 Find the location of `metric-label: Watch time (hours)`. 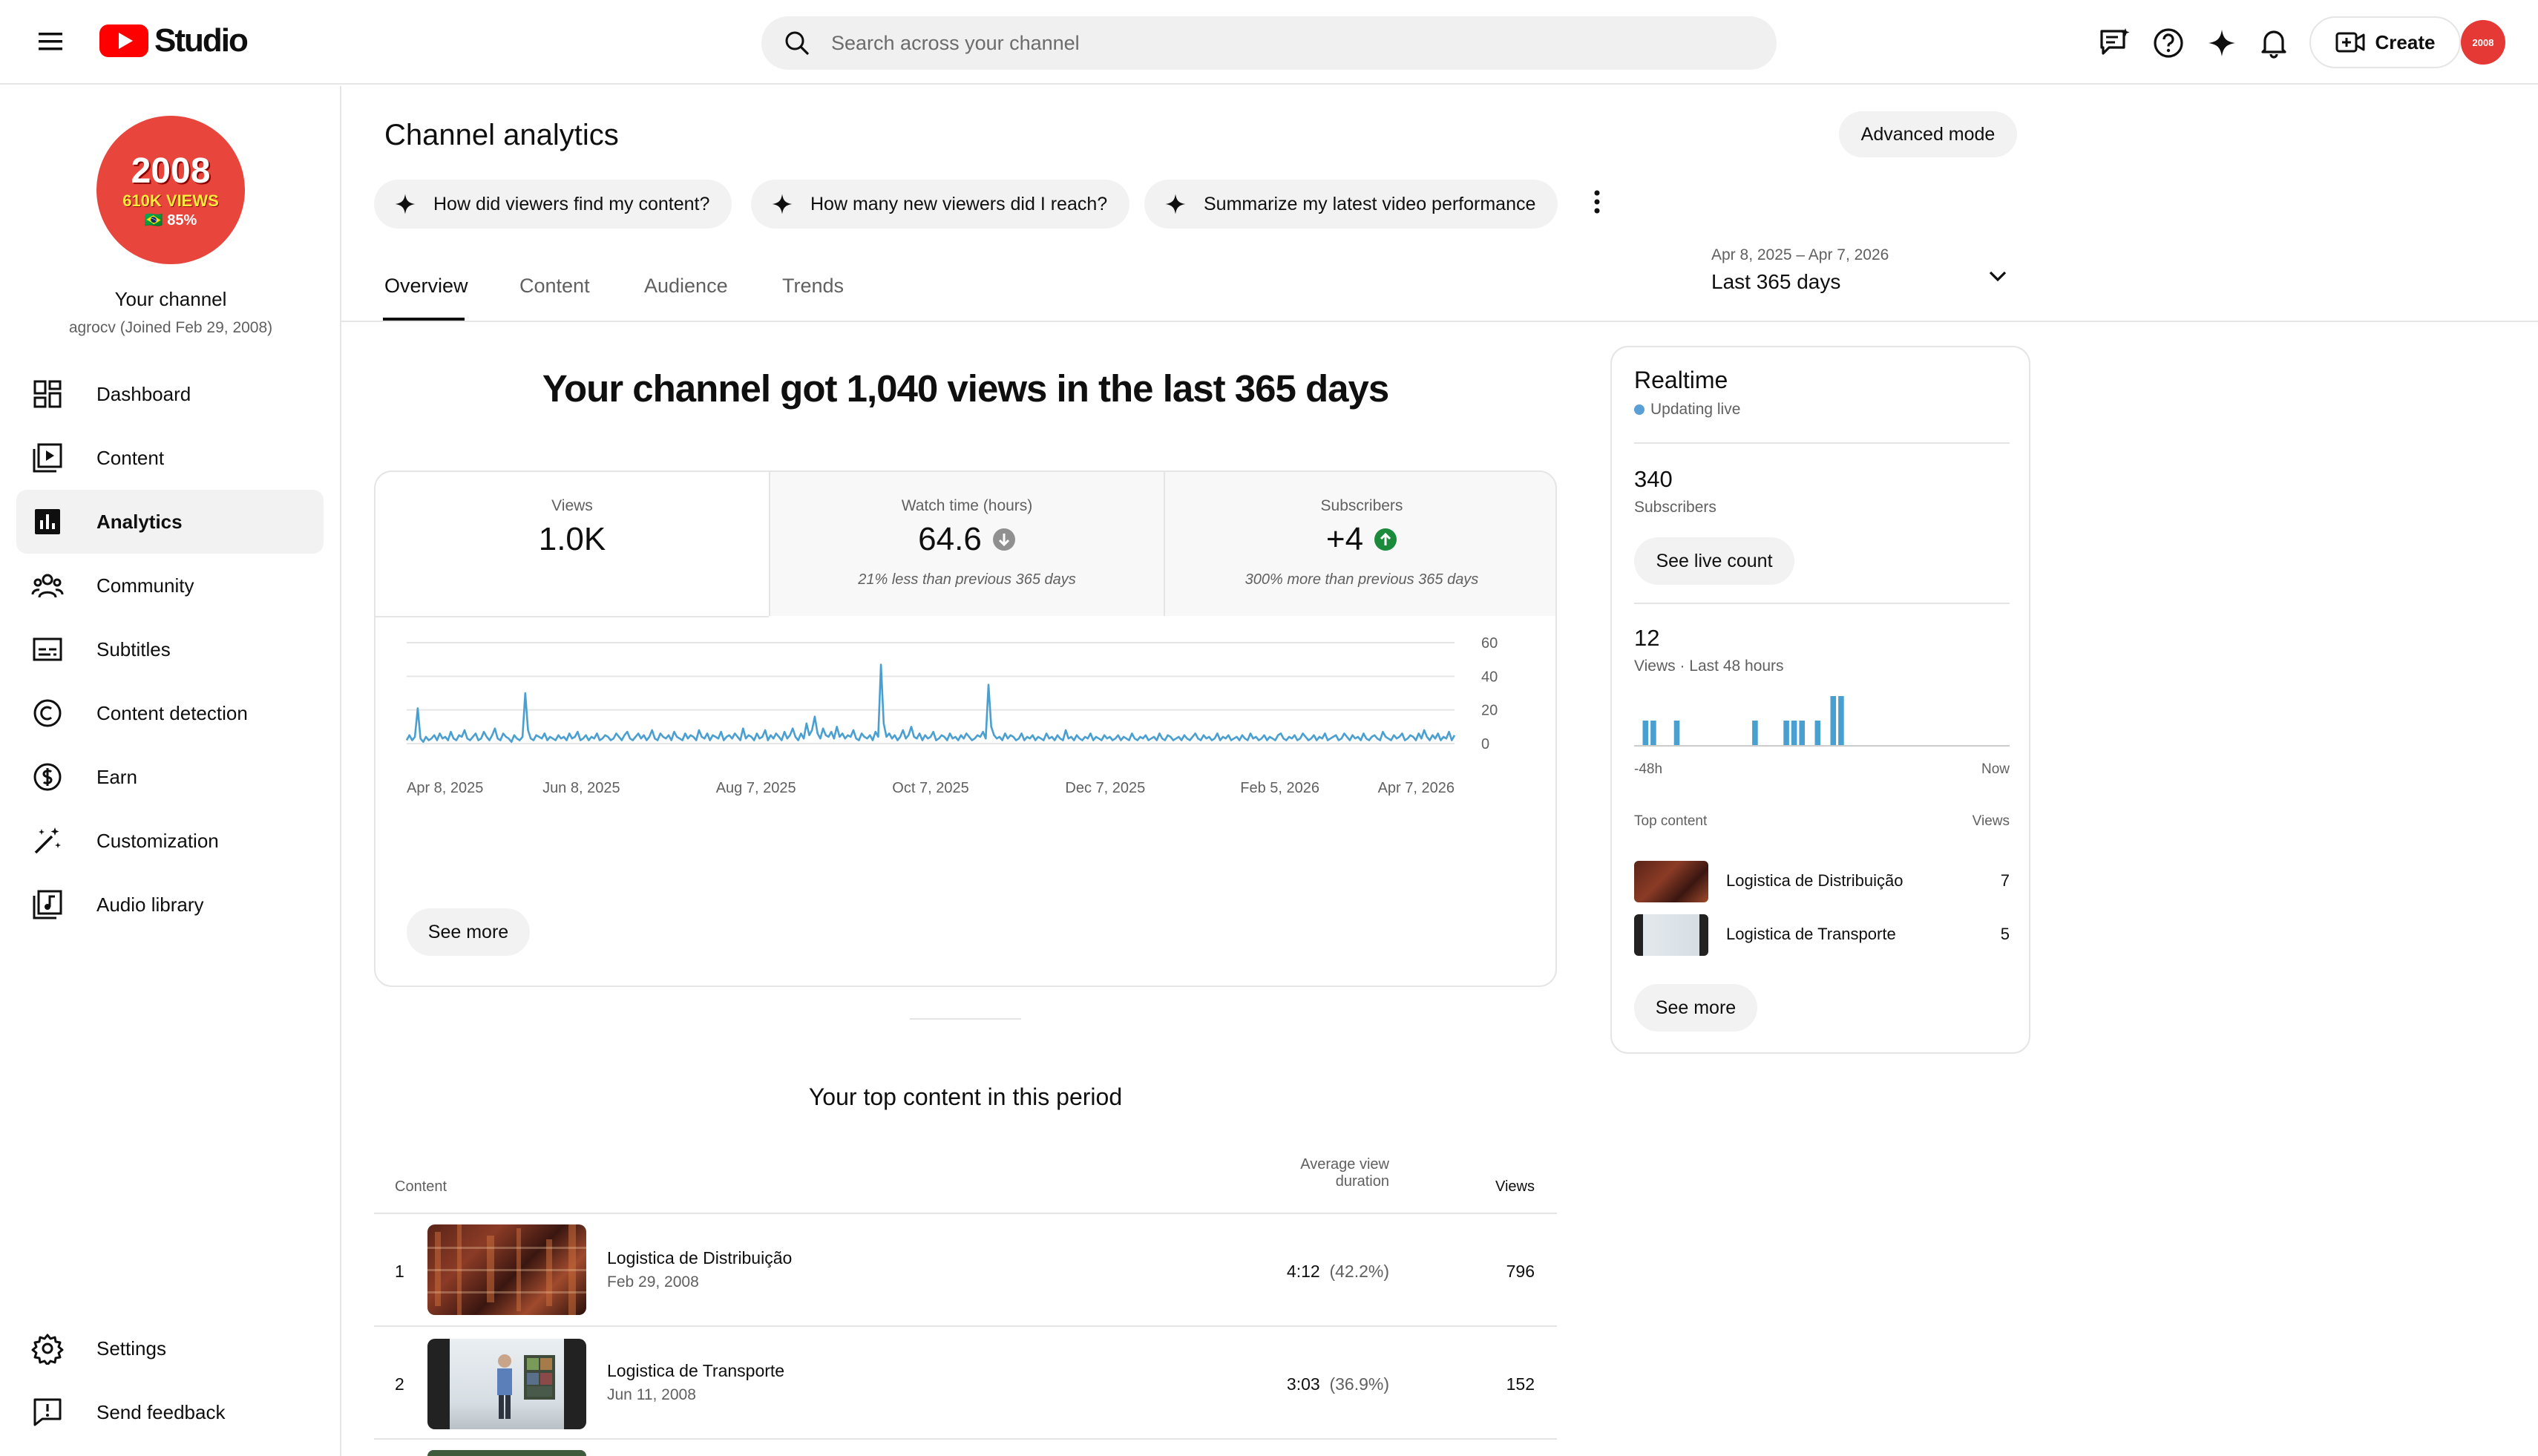

metric-label: Watch time (hours) is located at coordinates (967, 506).